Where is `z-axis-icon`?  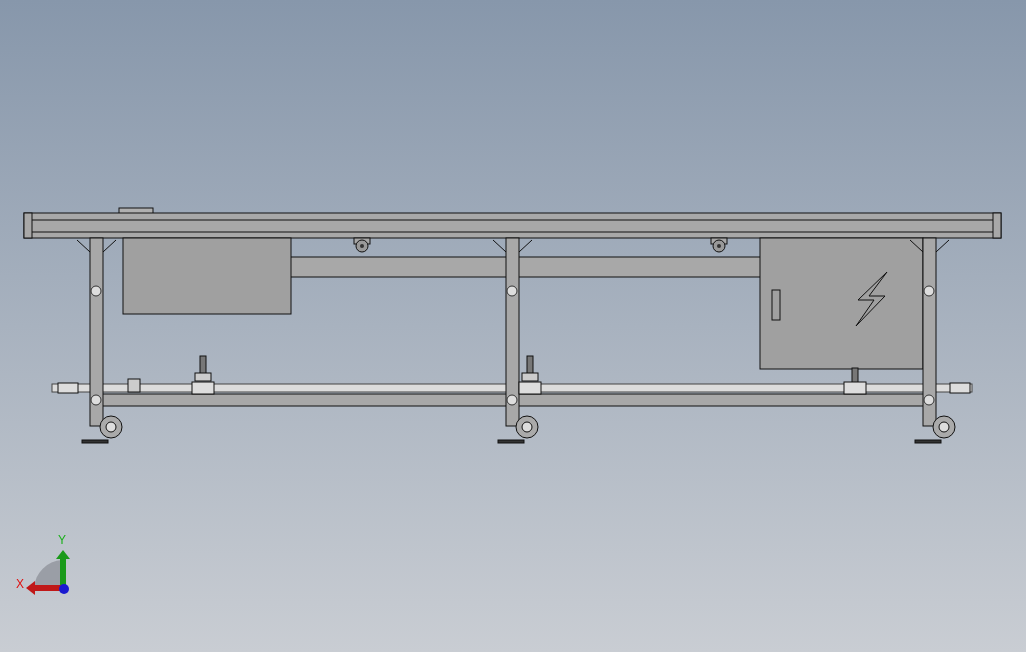 z-axis-icon is located at coordinates (64, 589).